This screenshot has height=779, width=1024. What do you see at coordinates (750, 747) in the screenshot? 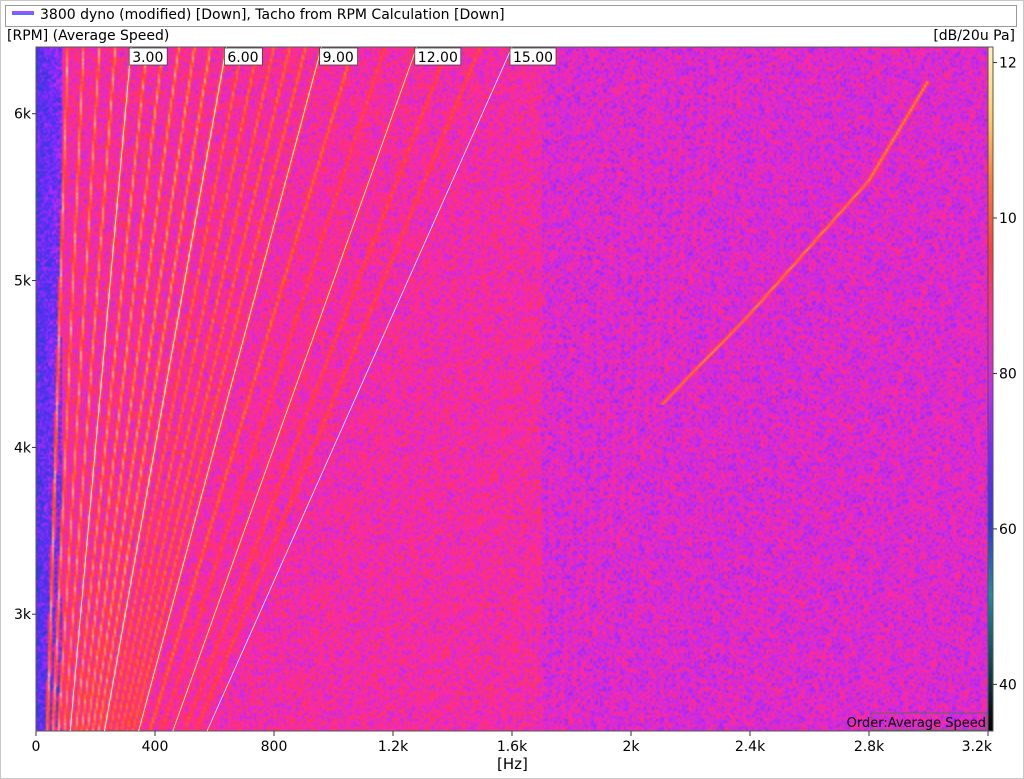
I see `x-tick-label: 2.4k` at bounding box center [750, 747].